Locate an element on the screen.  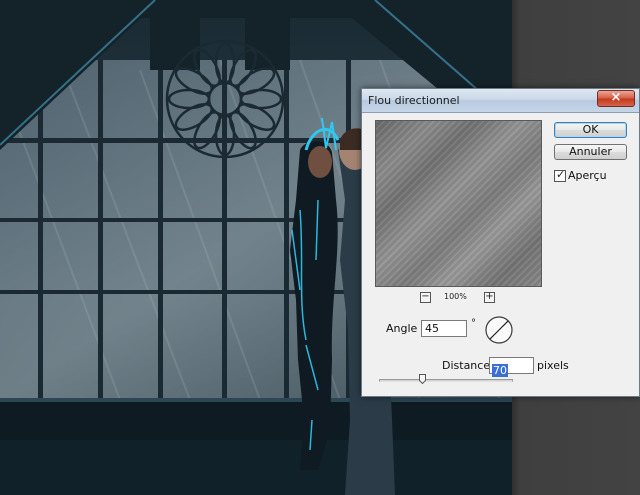
angle-dial-icon is located at coordinates (499, 330).